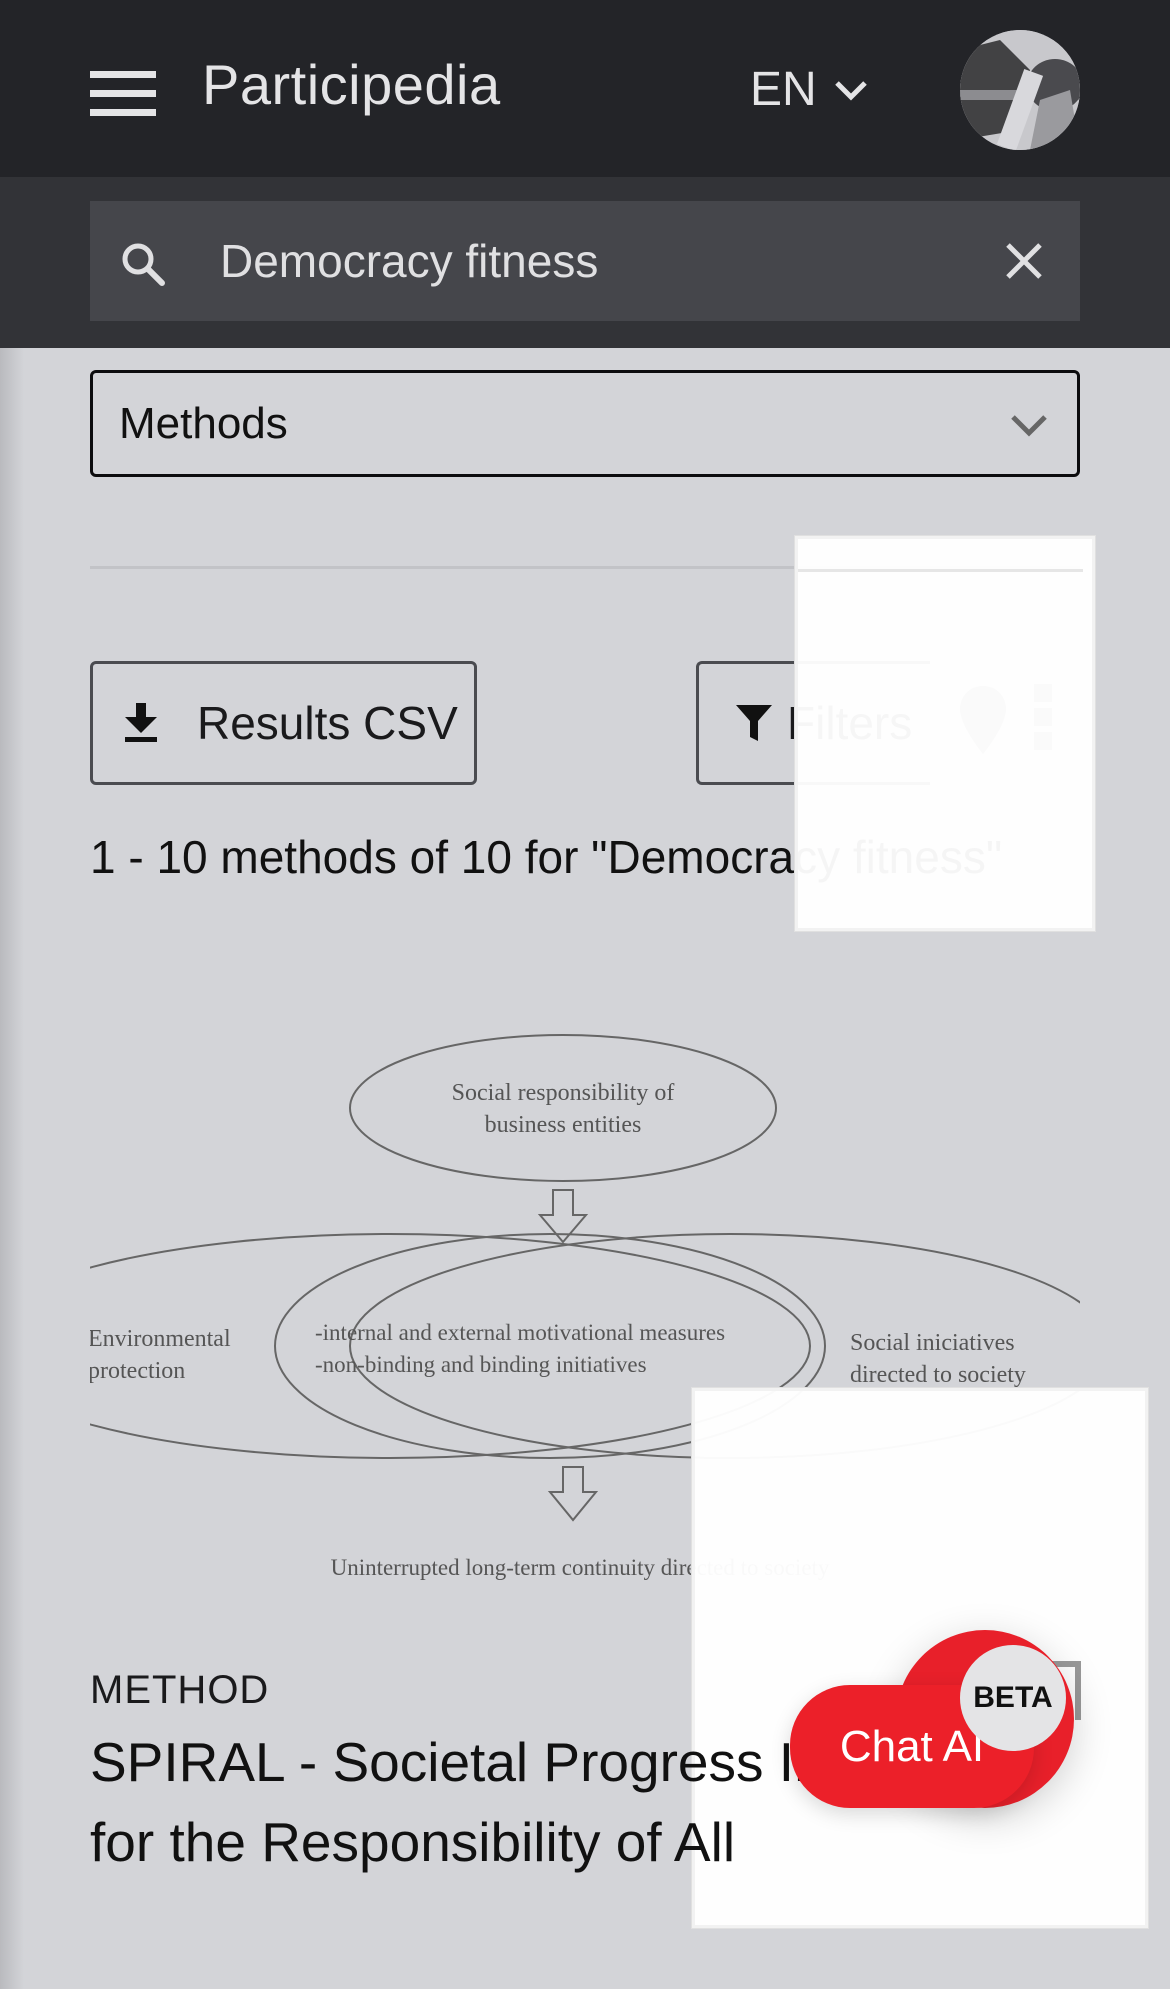  What do you see at coordinates (12, 1168) in the screenshot?
I see `page-edge-shadow` at bounding box center [12, 1168].